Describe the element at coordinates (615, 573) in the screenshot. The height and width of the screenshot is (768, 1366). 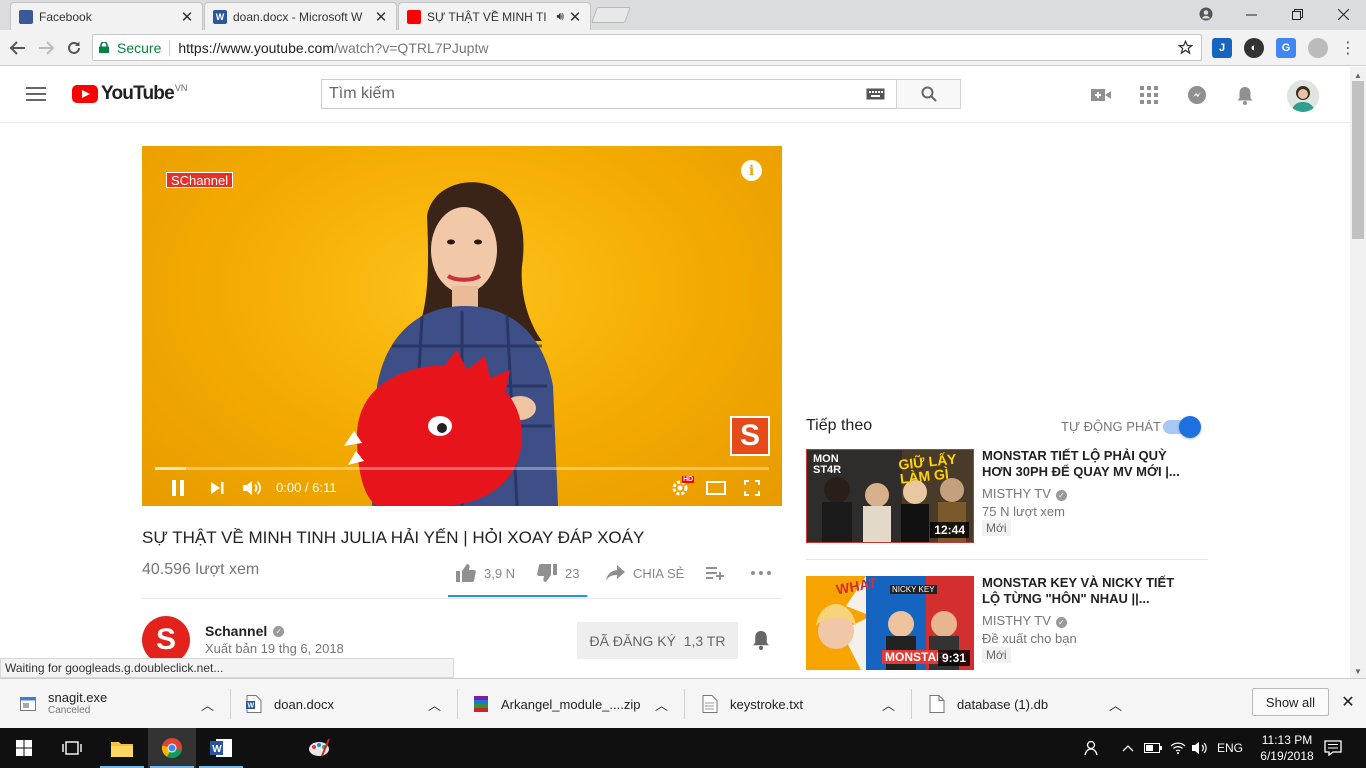
I see `share-icon` at that location.